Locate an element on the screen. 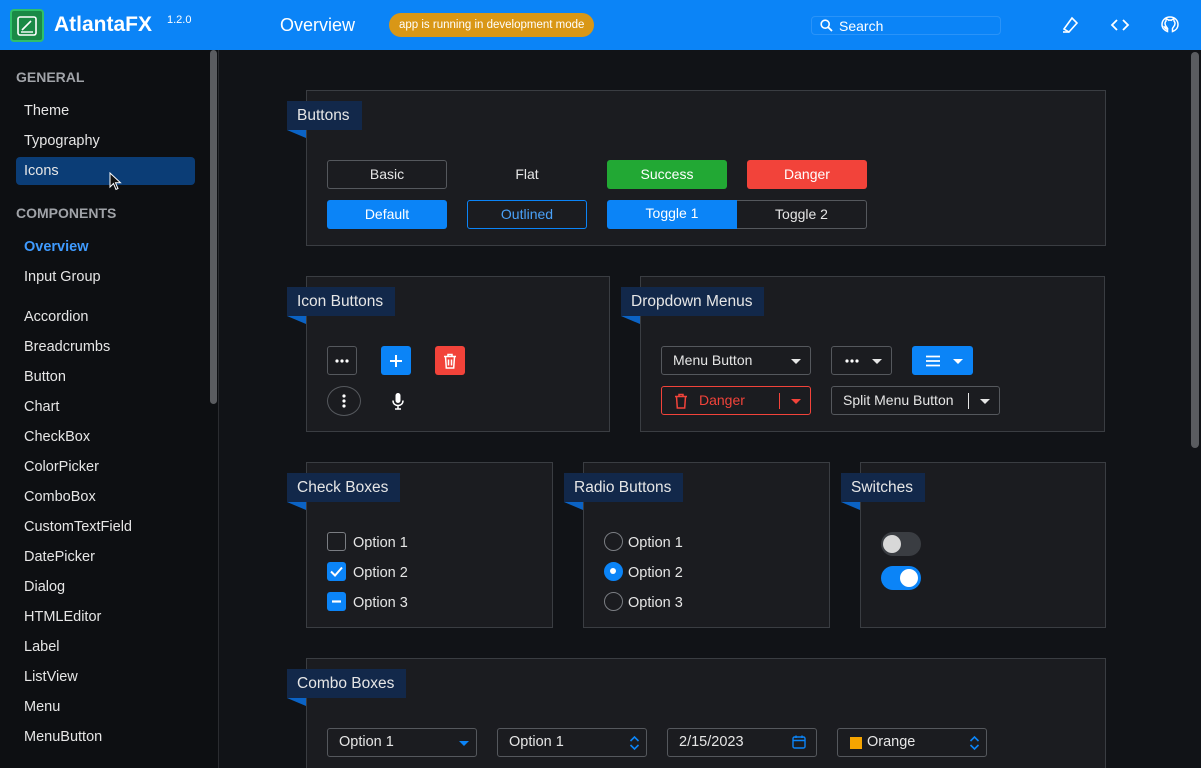 This screenshot has height=768, width=1201. search-input is located at coordinates (914, 25).